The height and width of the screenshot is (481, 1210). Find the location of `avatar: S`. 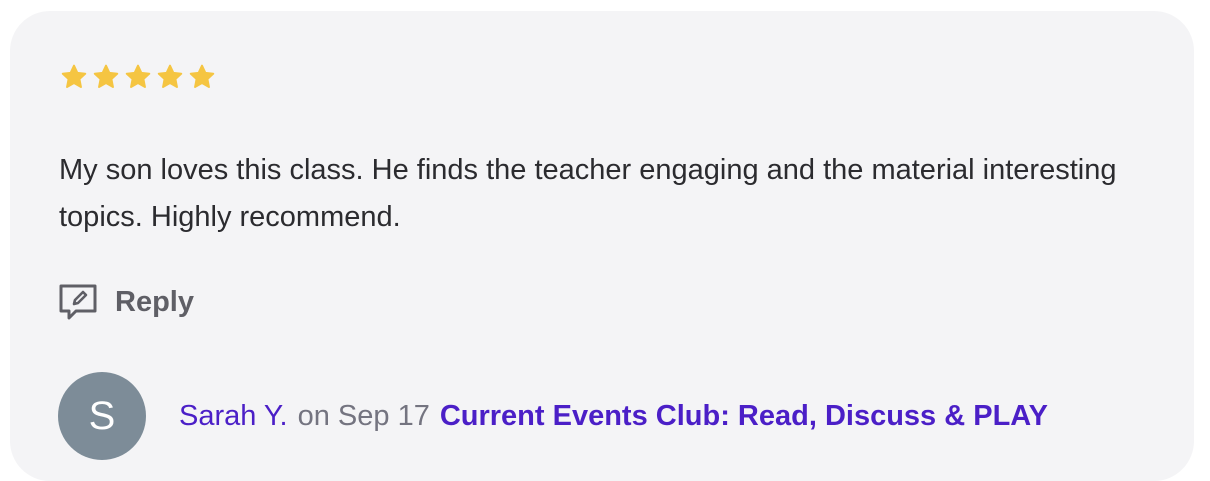

avatar: S is located at coordinates (102, 416).